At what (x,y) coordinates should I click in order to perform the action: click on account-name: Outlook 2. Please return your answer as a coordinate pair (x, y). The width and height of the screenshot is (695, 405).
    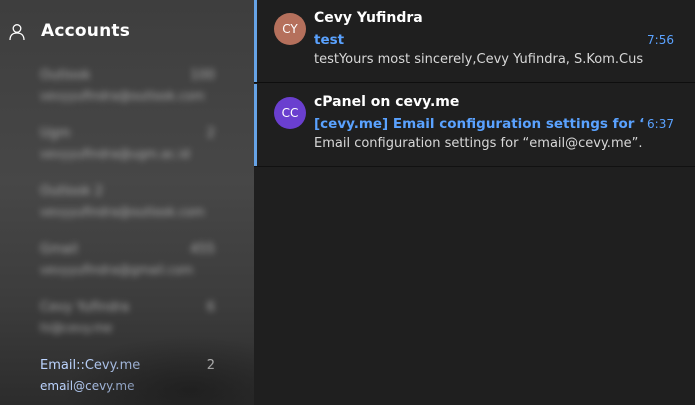
    Looking at the image, I should click on (72, 191).